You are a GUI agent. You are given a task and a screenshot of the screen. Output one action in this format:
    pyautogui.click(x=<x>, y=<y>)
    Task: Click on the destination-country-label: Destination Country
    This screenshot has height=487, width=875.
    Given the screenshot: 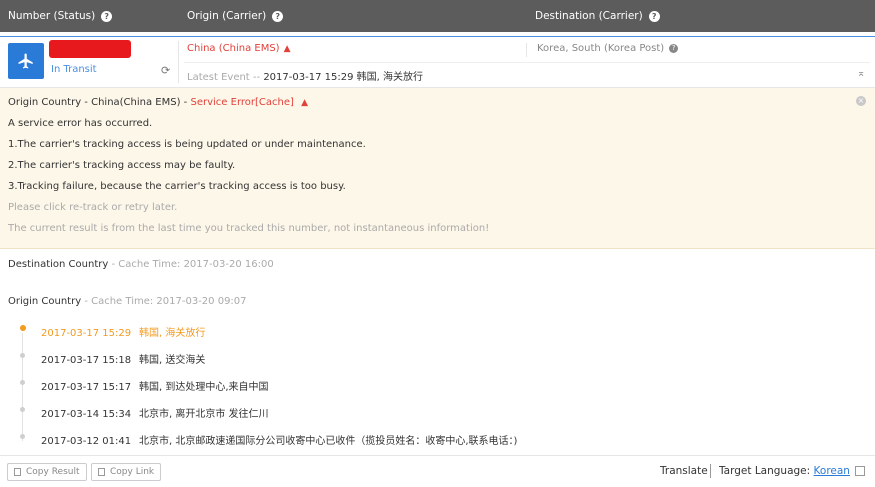 What is the action you would take?
    pyautogui.click(x=58, y=264)
    